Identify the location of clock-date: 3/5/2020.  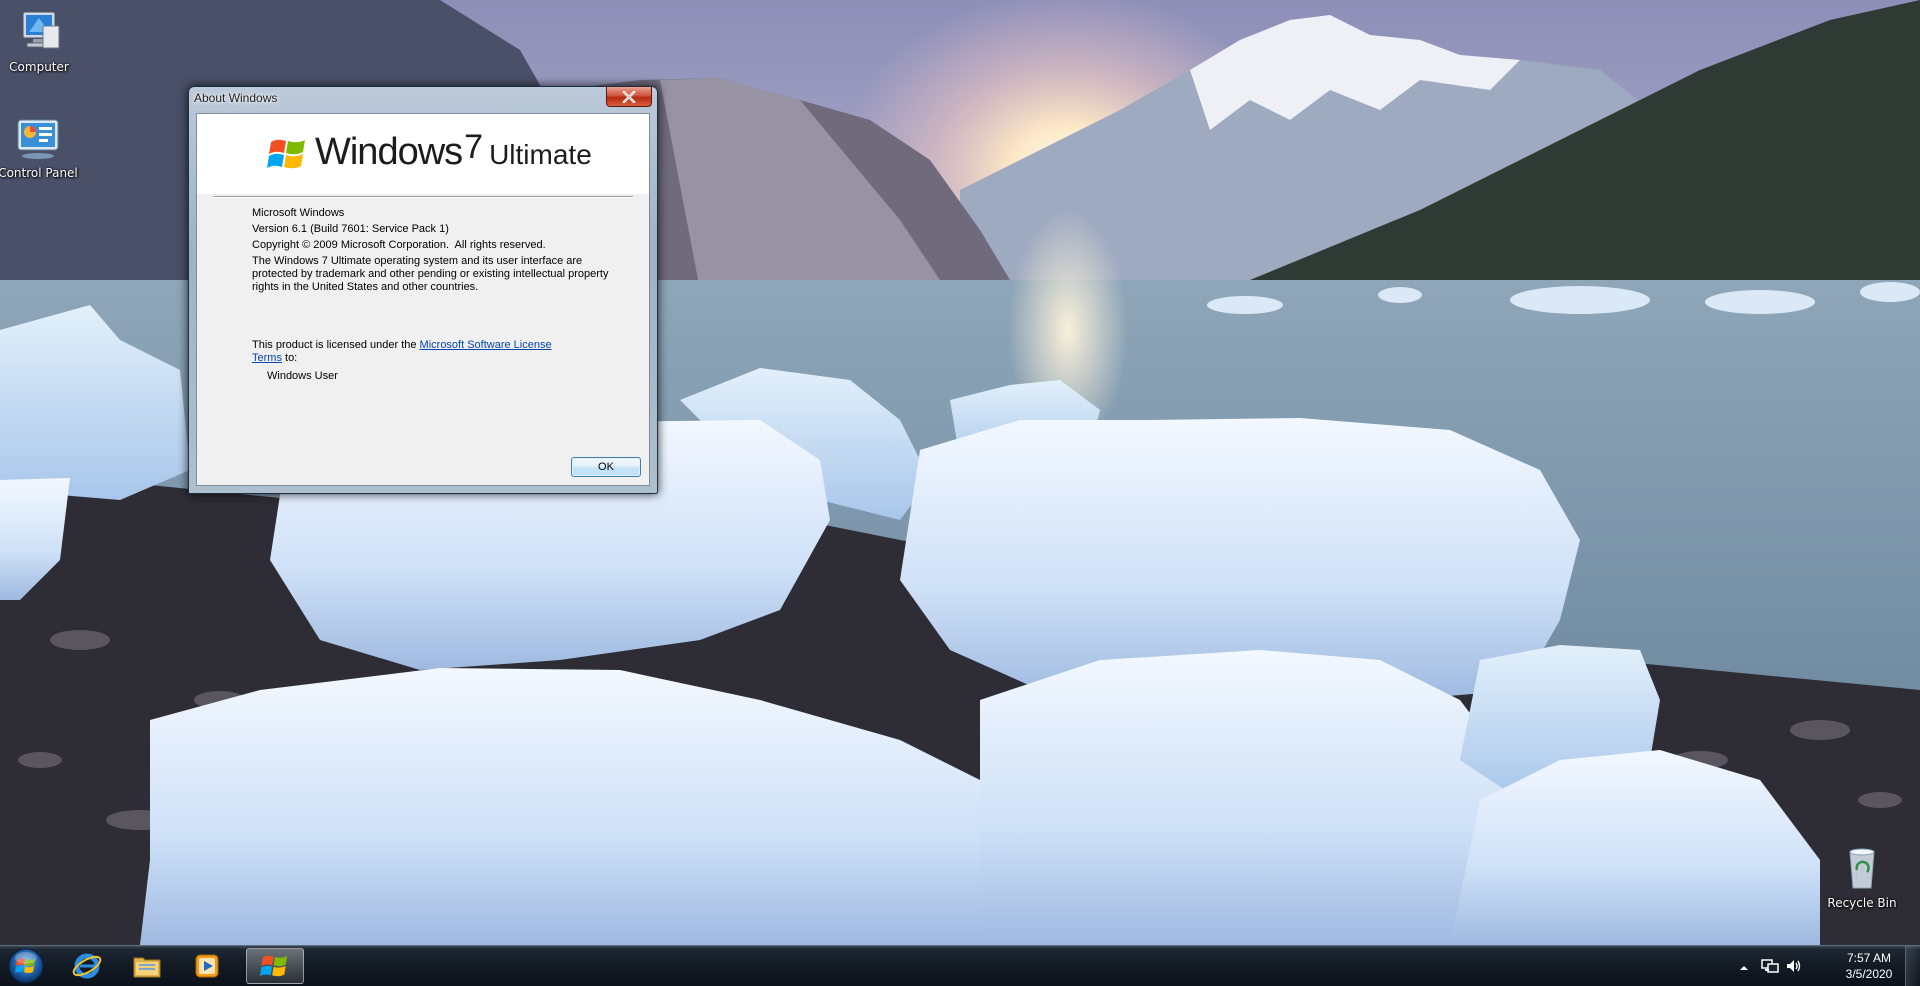
(1869, 974).